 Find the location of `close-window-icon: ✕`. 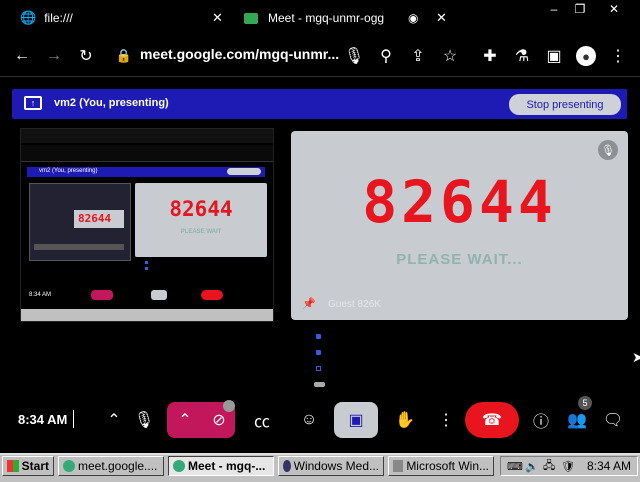

close-window-icon: ✕ is located at coordinates (614, 9).